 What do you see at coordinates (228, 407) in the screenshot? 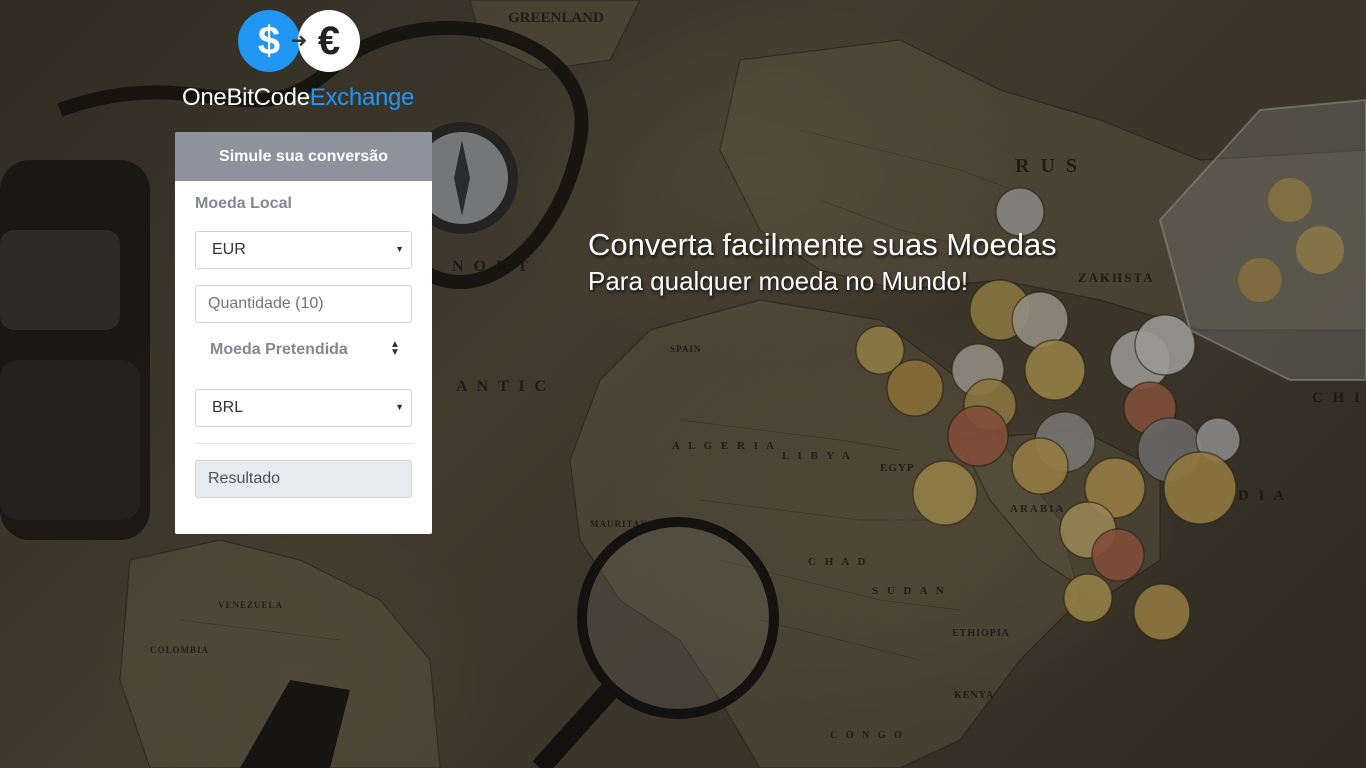
I see `target-currency-value: BRL` at bounding box center [228, 407].